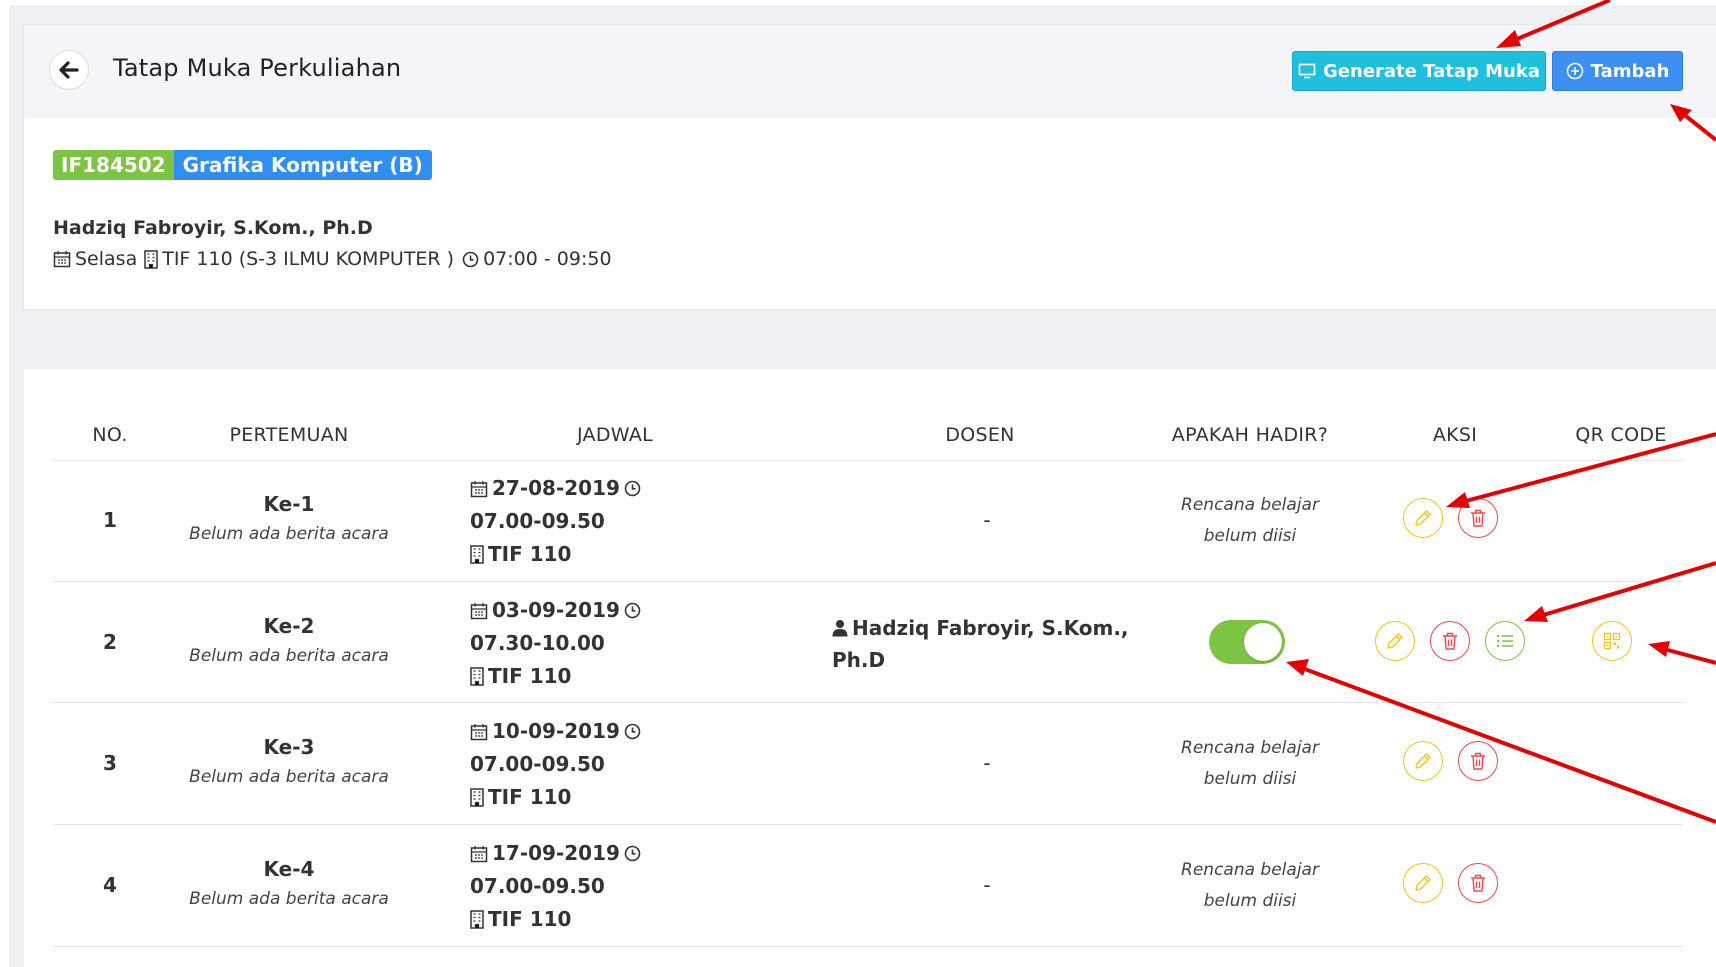 The image size is (1716, 967). What do you see at coordinates (547, 259) in the screenshot?
I see `course-time: 07:00 - 09:50` at bounding box center [547, 259].